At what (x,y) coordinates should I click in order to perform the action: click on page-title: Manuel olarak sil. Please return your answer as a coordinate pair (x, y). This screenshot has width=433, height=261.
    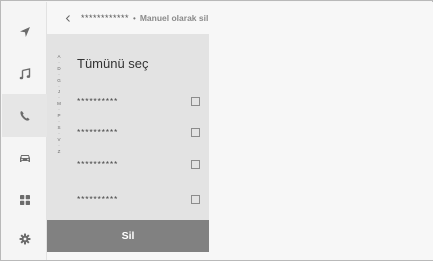
    Looking at the image, I should click on (174, 18).